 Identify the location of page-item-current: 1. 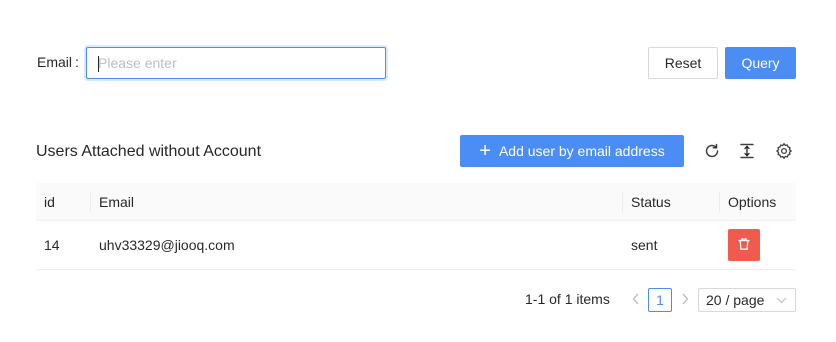
(660, 300).